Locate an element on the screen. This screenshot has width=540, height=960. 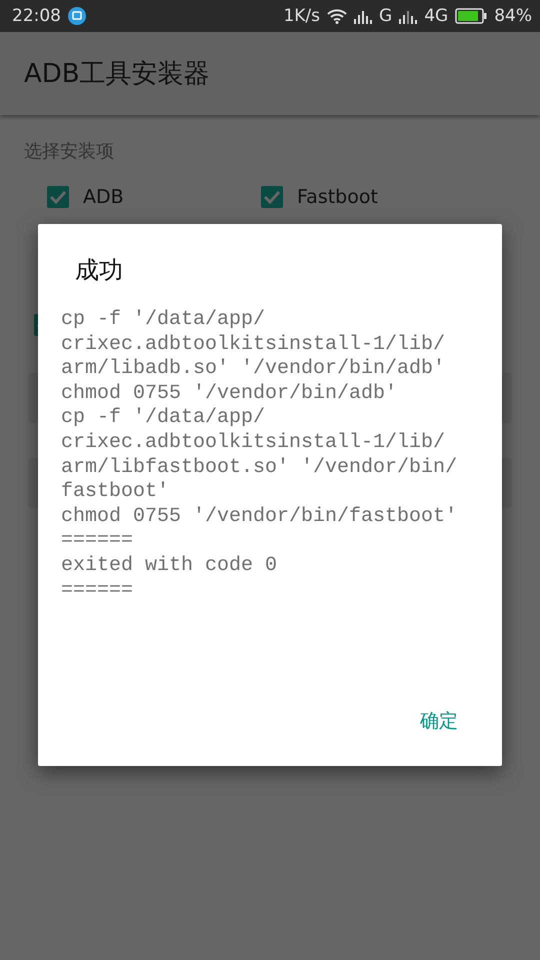
output-line: fastboot' is located at coordinates (115, 492).